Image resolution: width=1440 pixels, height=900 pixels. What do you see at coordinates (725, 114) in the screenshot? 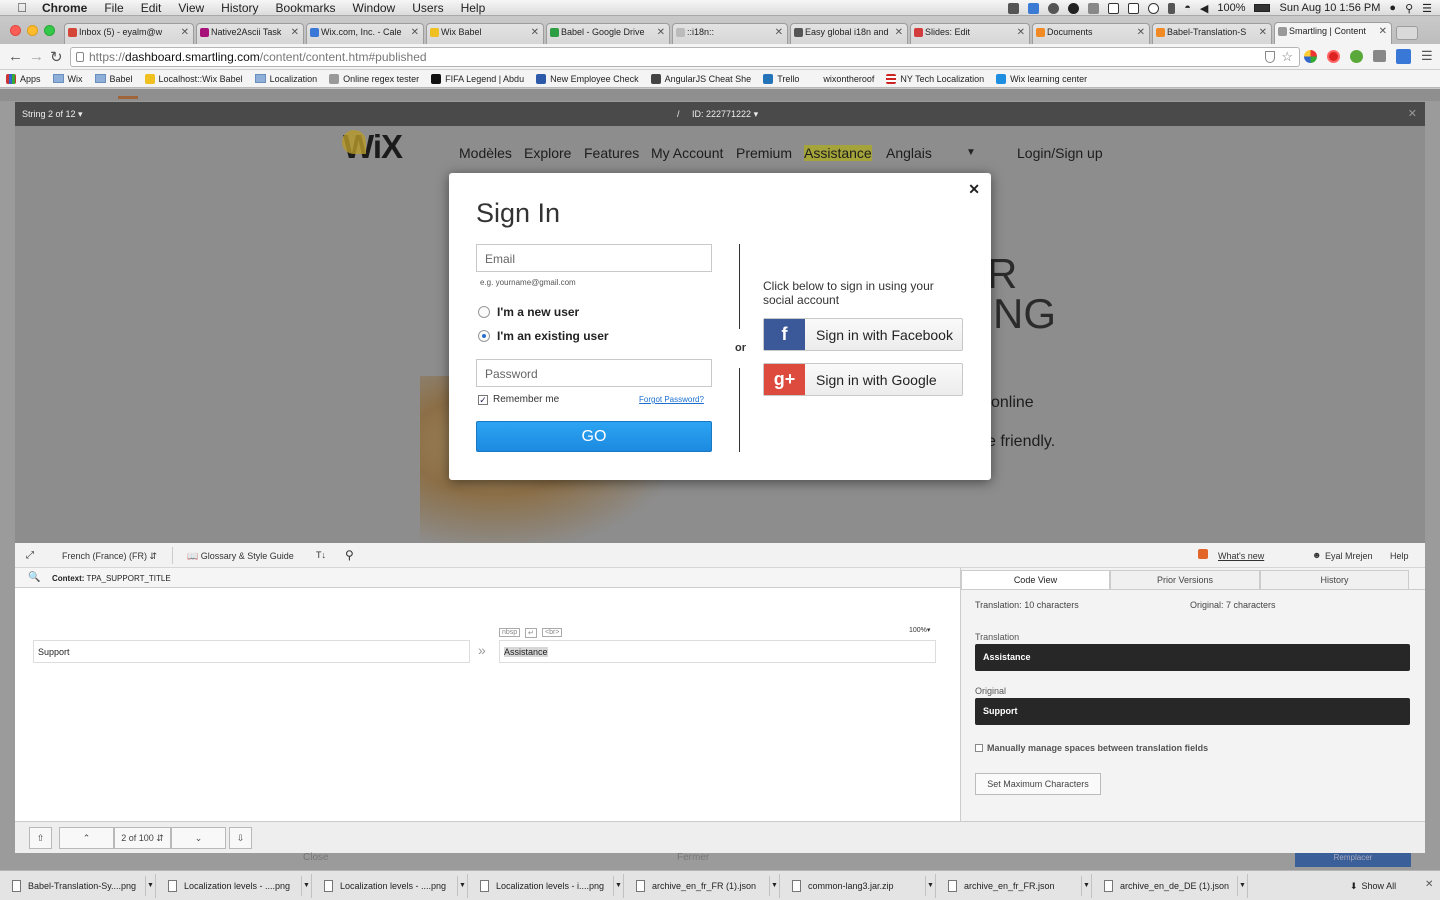
I see `string-id-dropdown: ID: 222771222 ▾` at bounding box center [725, 114].